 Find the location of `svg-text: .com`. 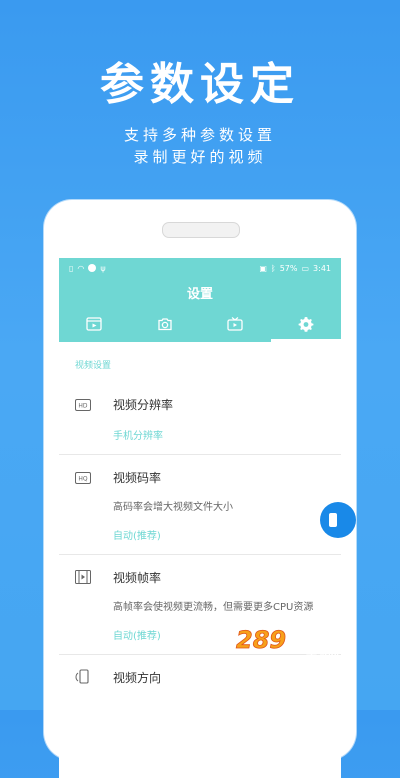

svg-text: .com is located at coordinates (316, 639).